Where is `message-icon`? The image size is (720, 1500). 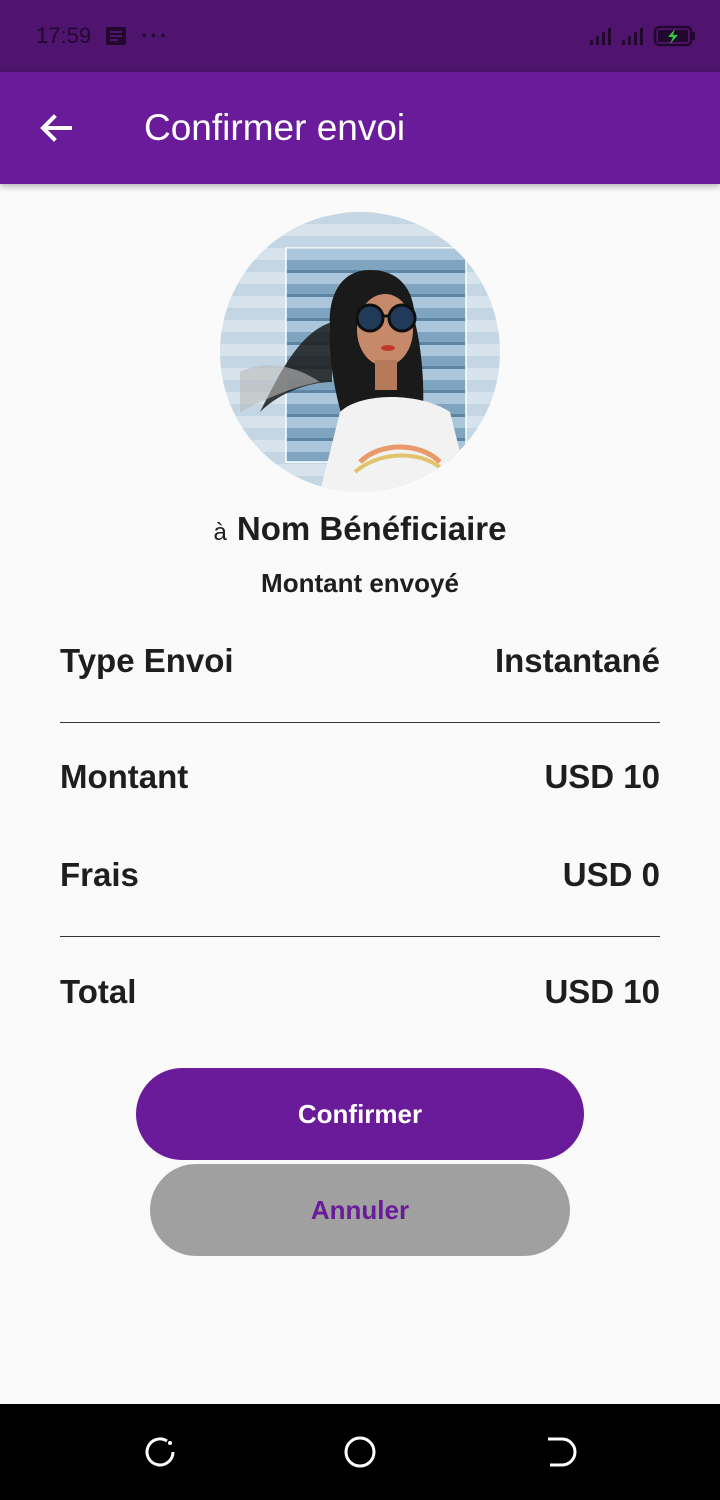 message-icon is located at coordinates (116, 36).